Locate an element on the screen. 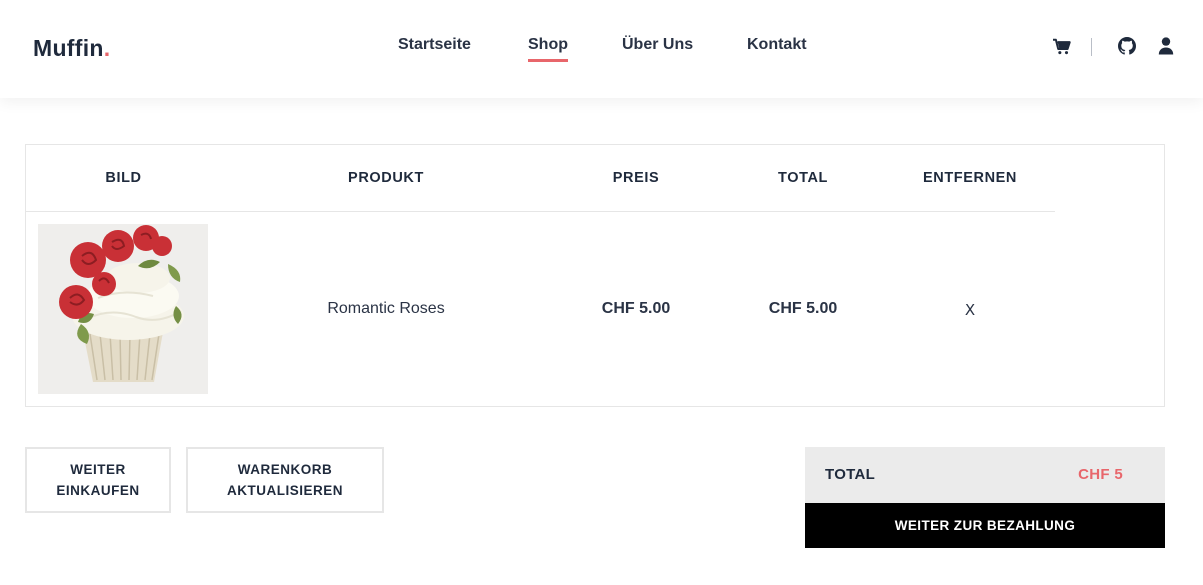 The image size is (1203, 585). product-total: CHF 5.00 is located at coordinates (803, 308).